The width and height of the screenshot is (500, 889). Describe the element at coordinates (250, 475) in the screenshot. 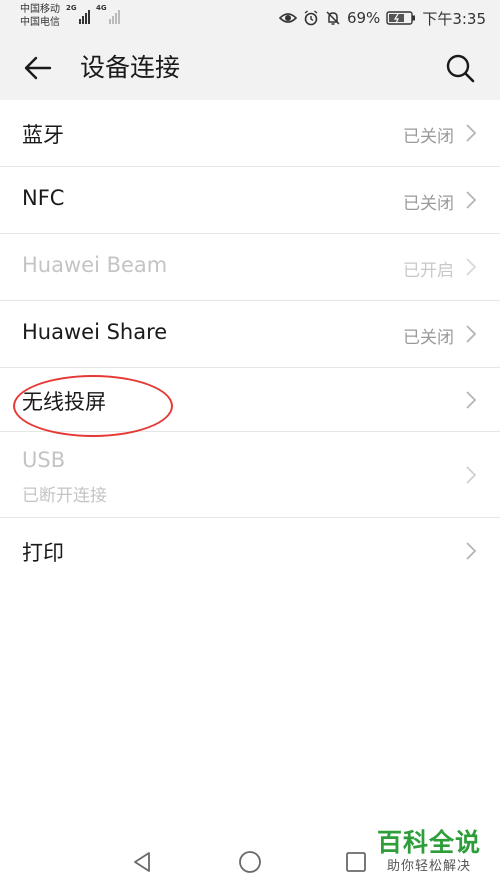

I see `list-item-usb: USB 已断开连接` at that location.